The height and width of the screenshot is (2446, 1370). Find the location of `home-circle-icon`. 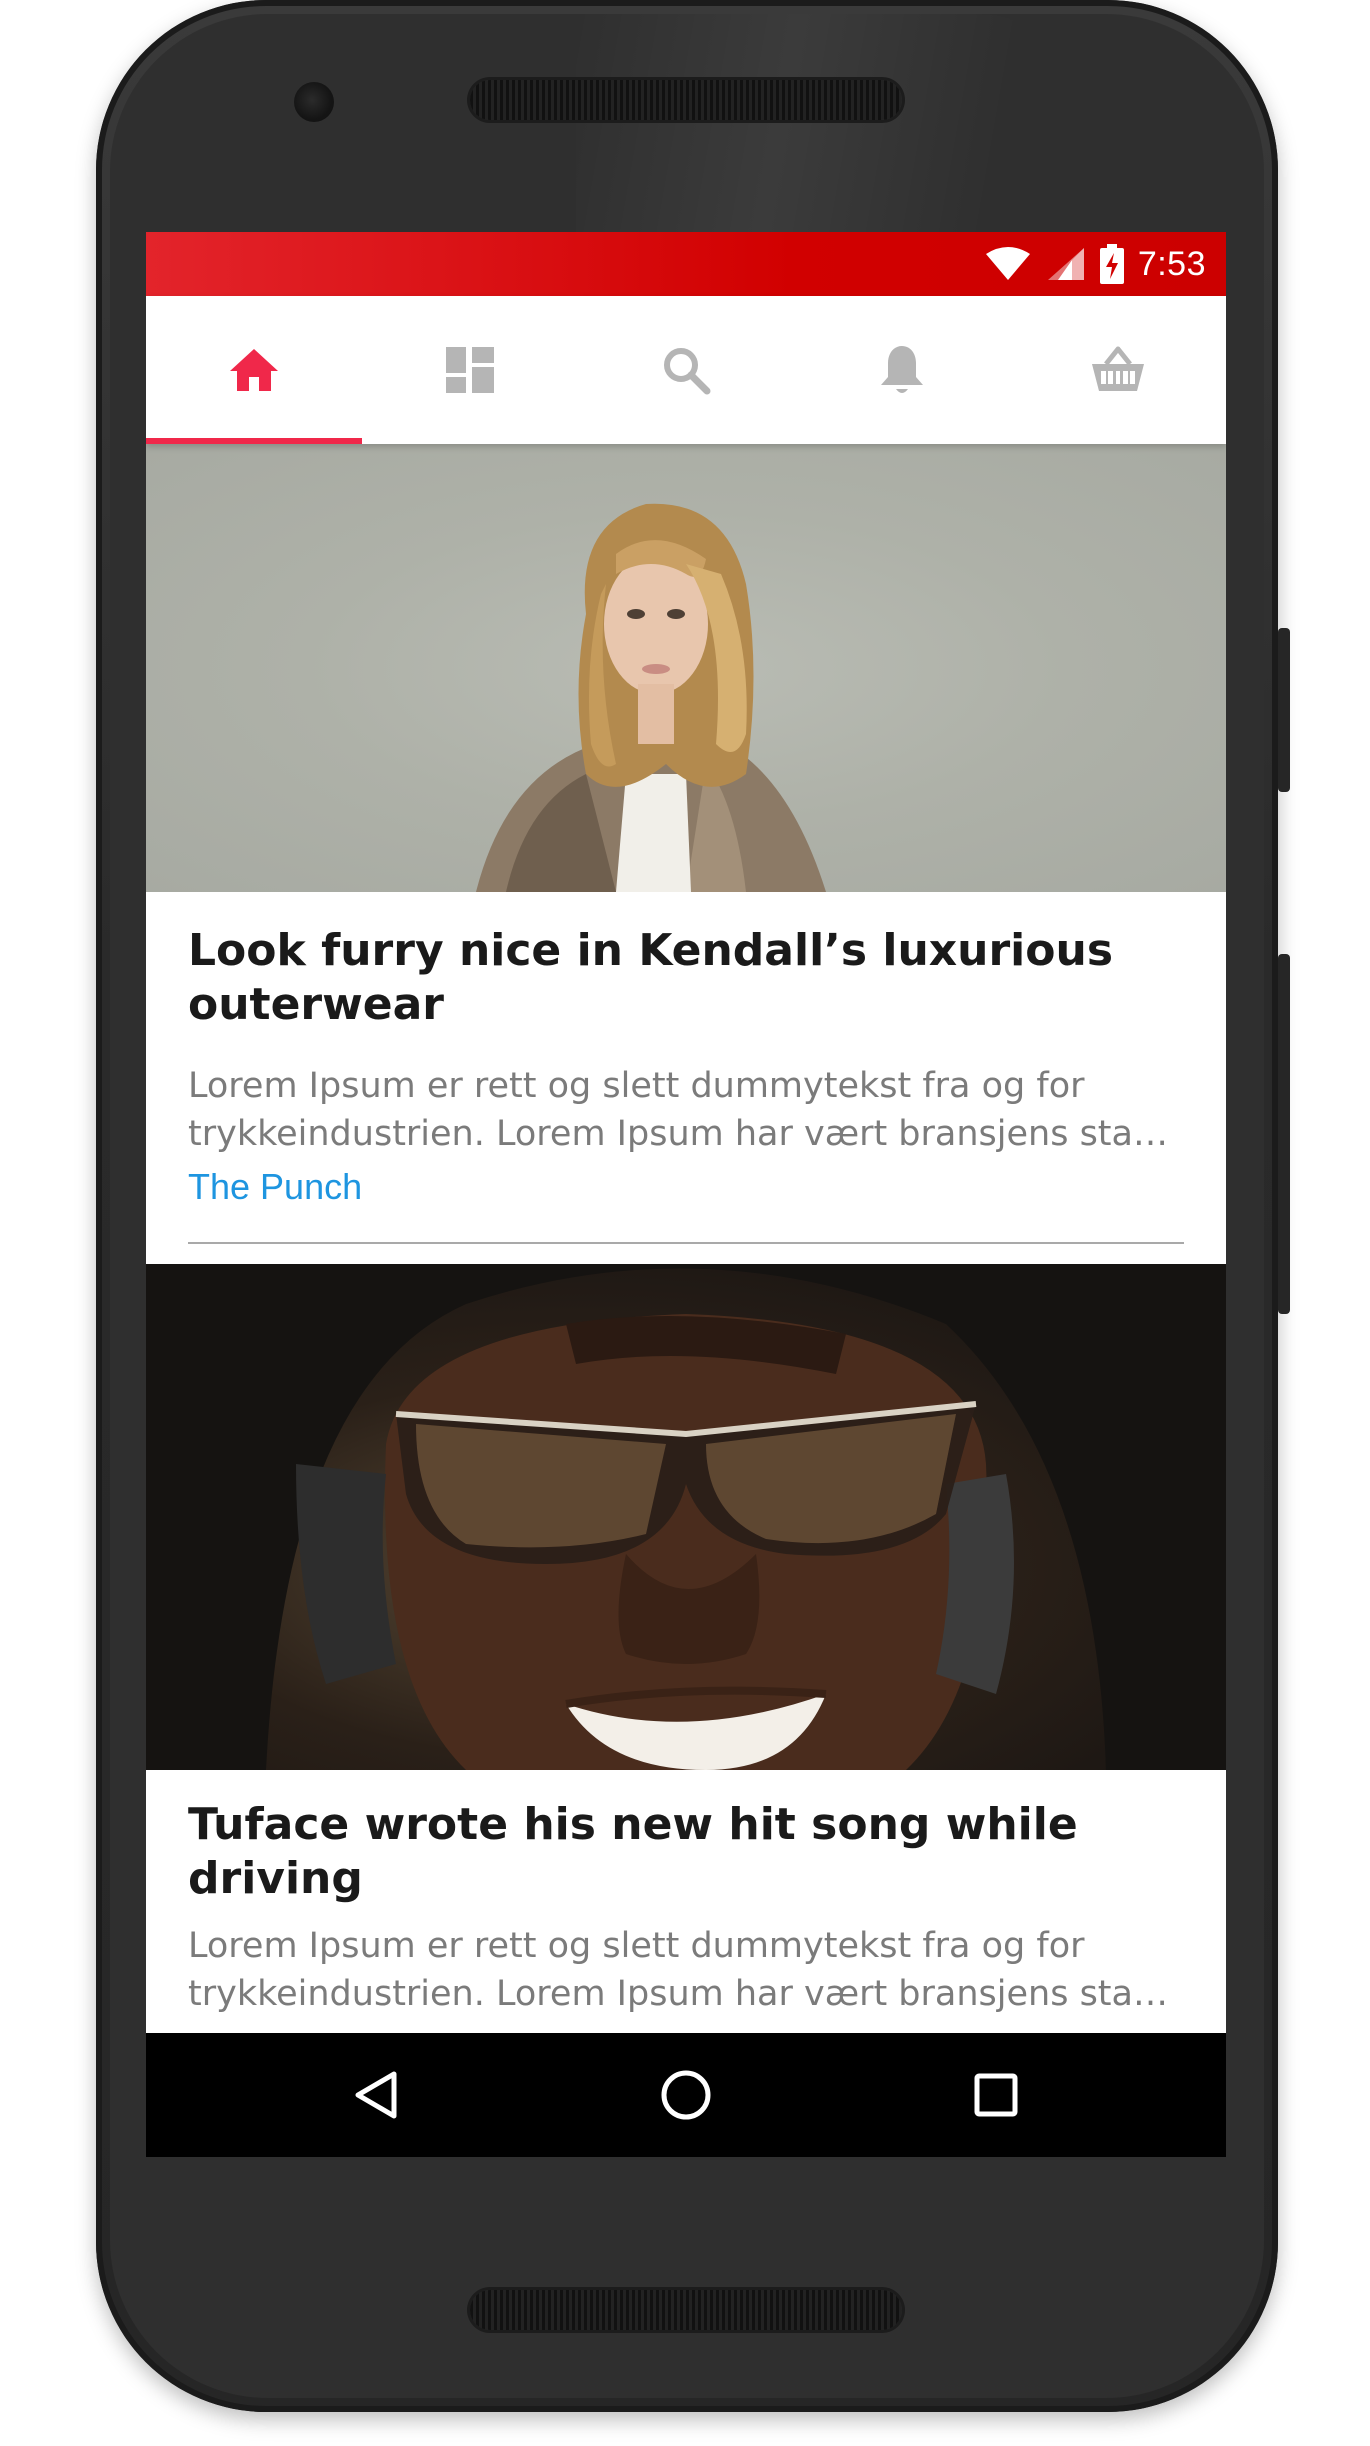

home-circle-icon is located at coordinates (686, 2095).